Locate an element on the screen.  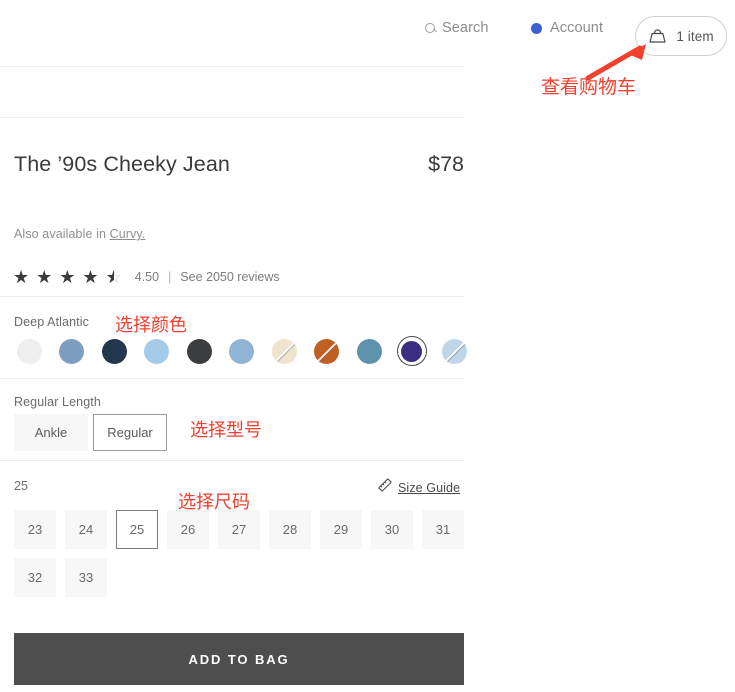
divider-top is located at coordinates (232, 66).